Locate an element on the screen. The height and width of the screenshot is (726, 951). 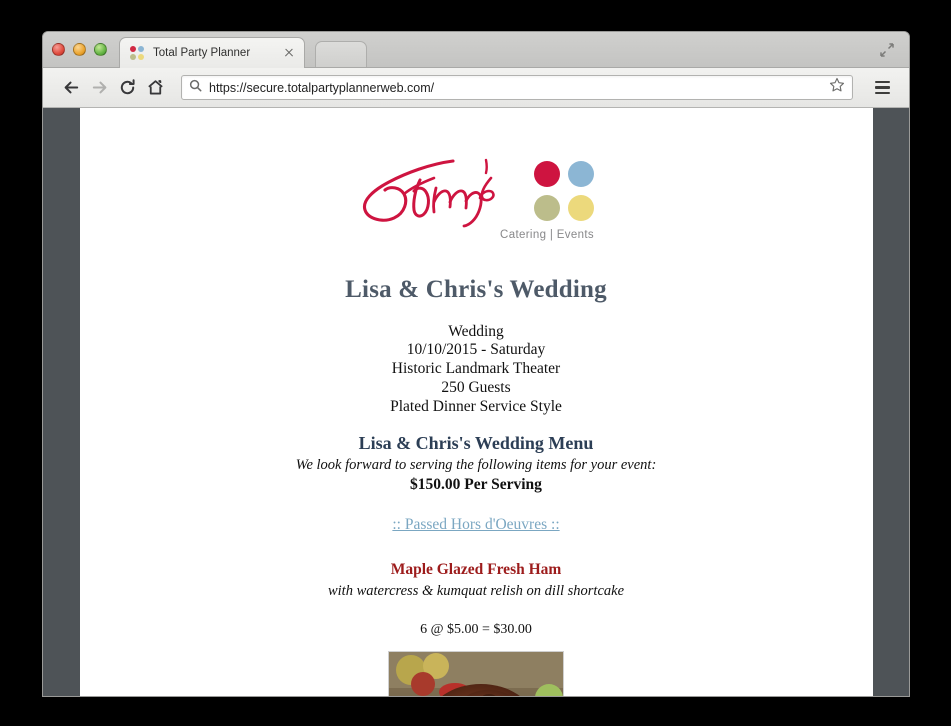
event-detail-venue: Historic Landmark Theater is located at coordinates (476, 369).